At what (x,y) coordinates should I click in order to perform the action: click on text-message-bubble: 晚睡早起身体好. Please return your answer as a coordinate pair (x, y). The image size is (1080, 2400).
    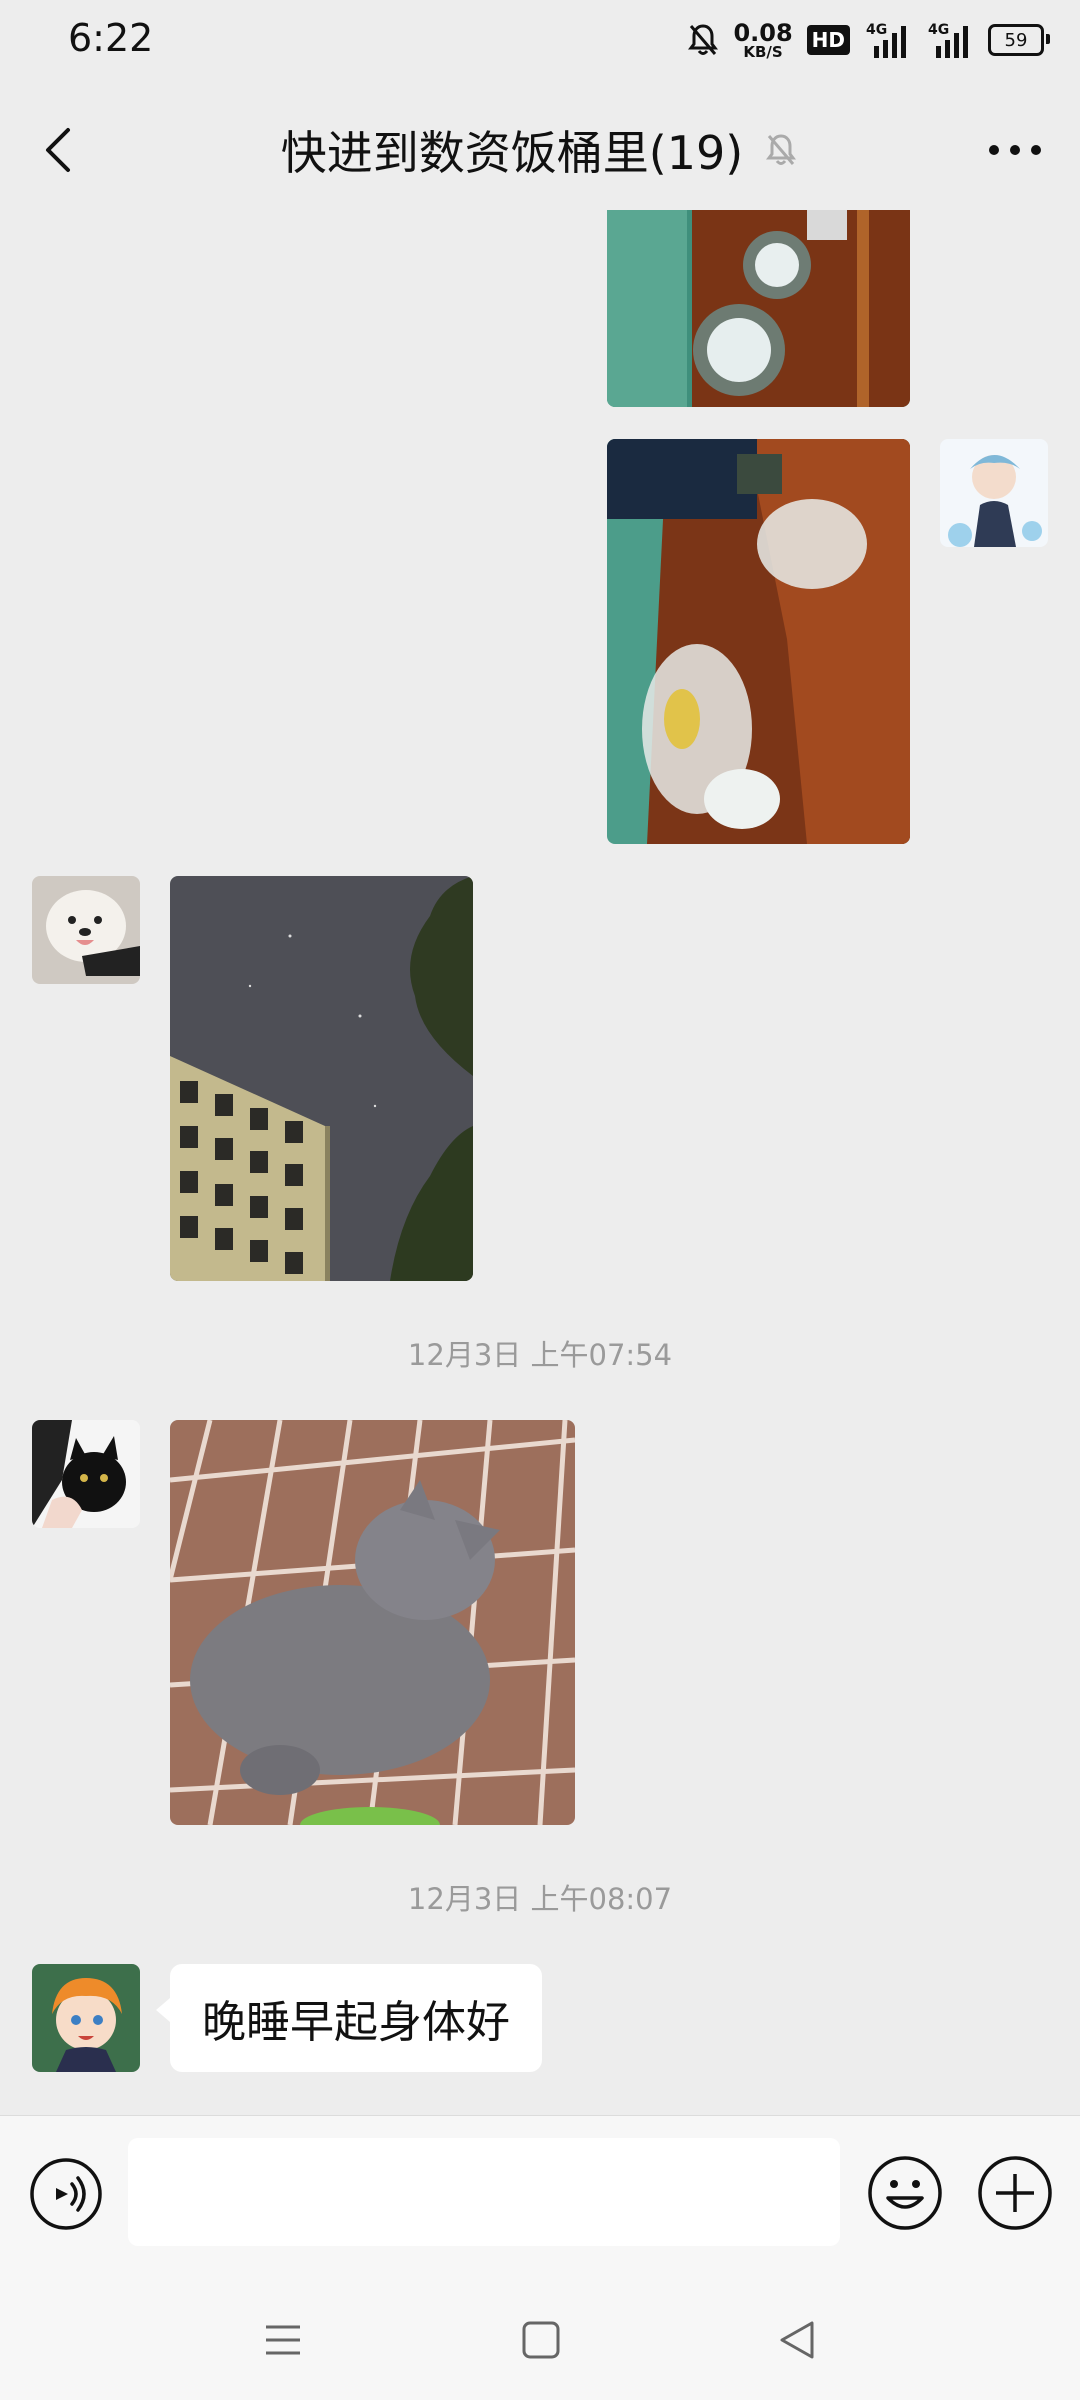
    Looking at the image, I should click on (349, 2018).